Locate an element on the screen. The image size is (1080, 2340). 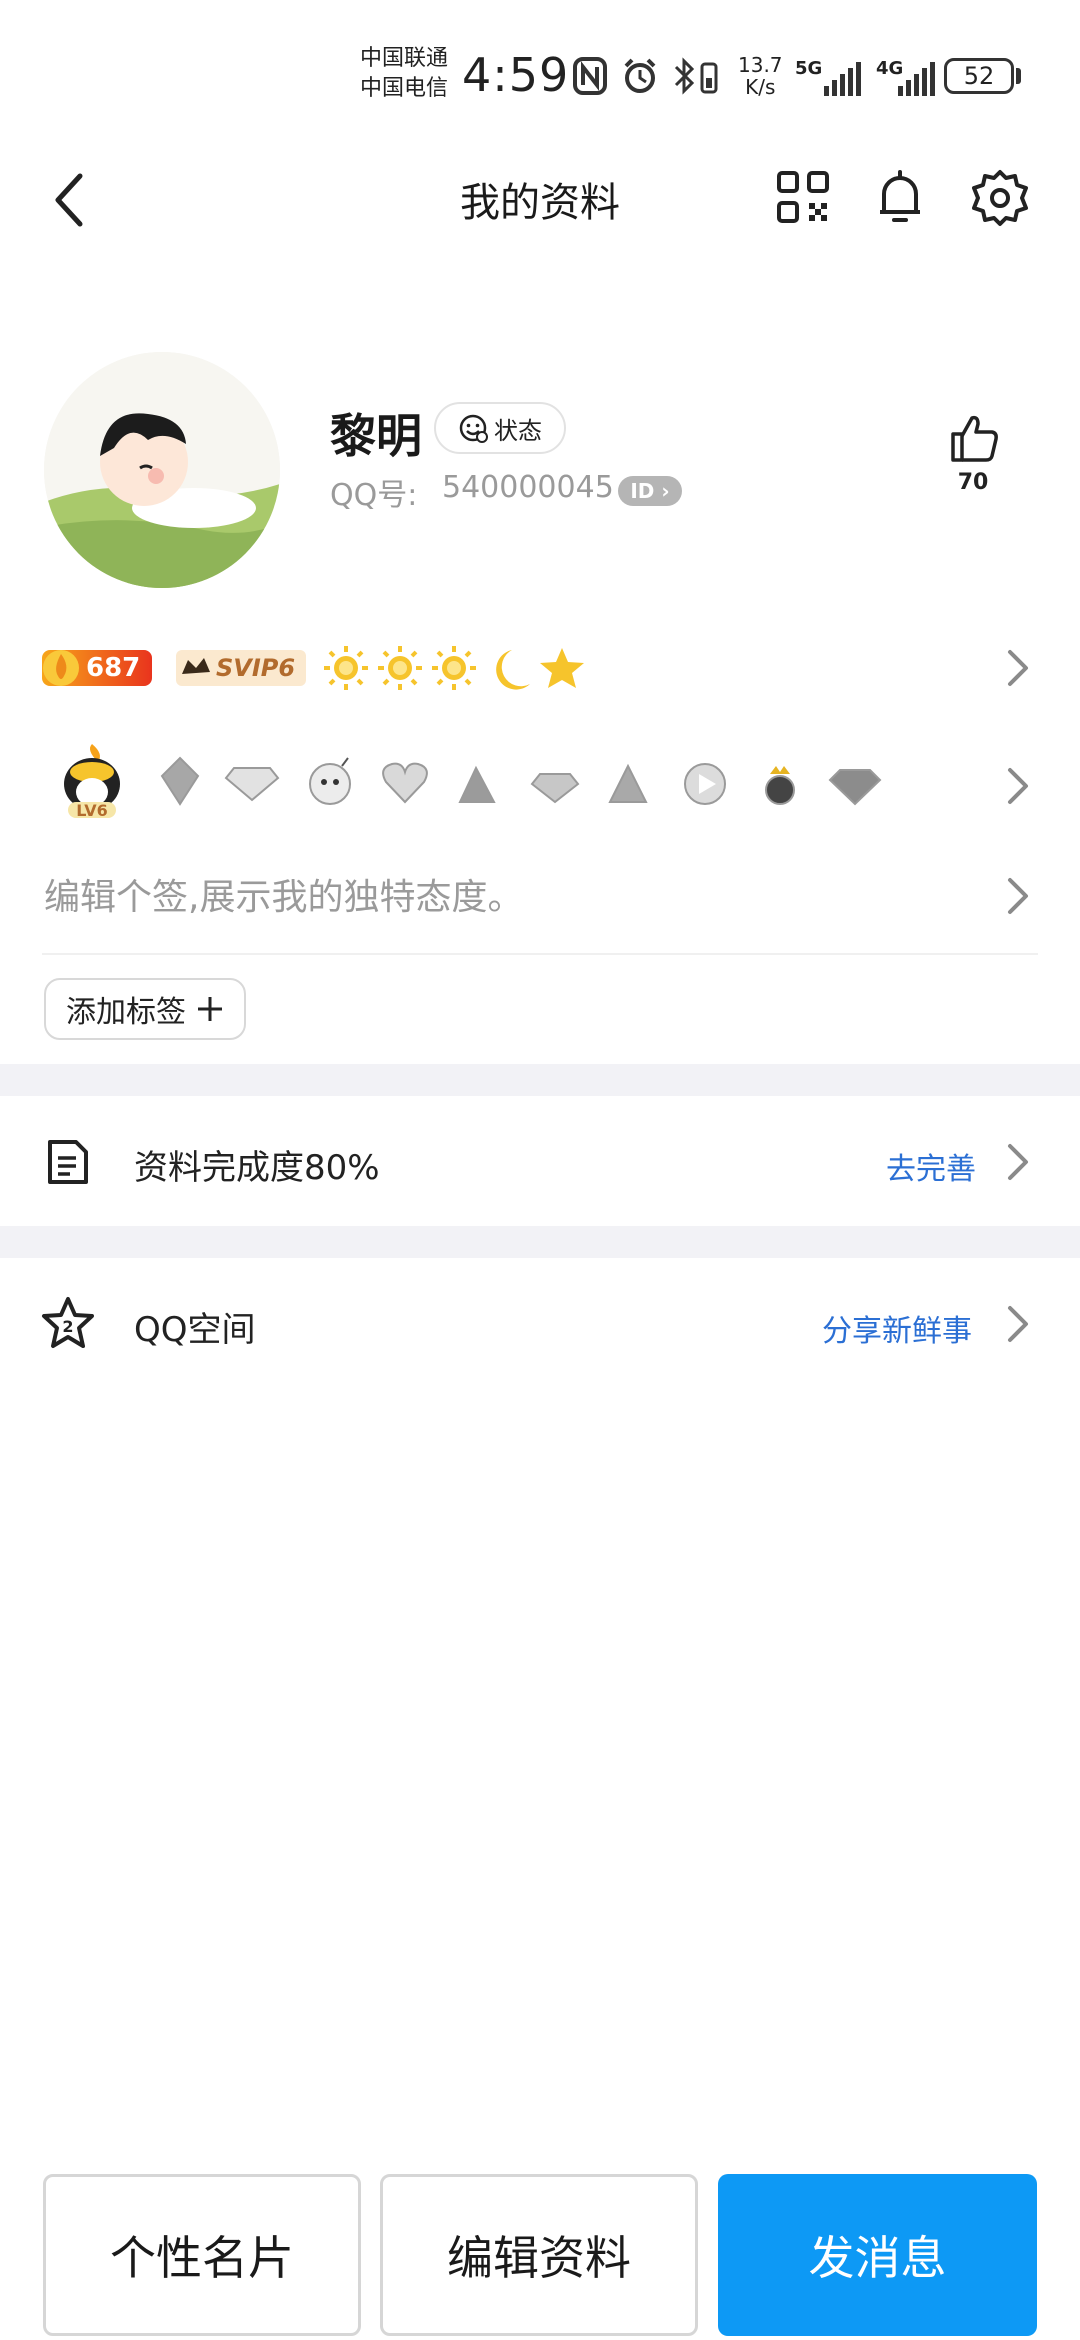
diamond-icon is located at coordinates (252, 784).